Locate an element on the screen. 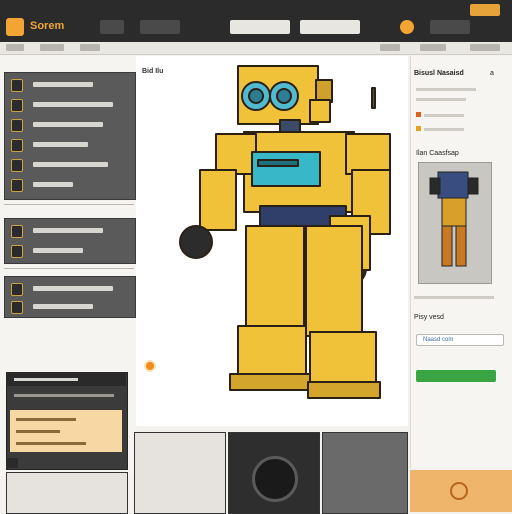  properties-panel is located at coordinates (70, 241).